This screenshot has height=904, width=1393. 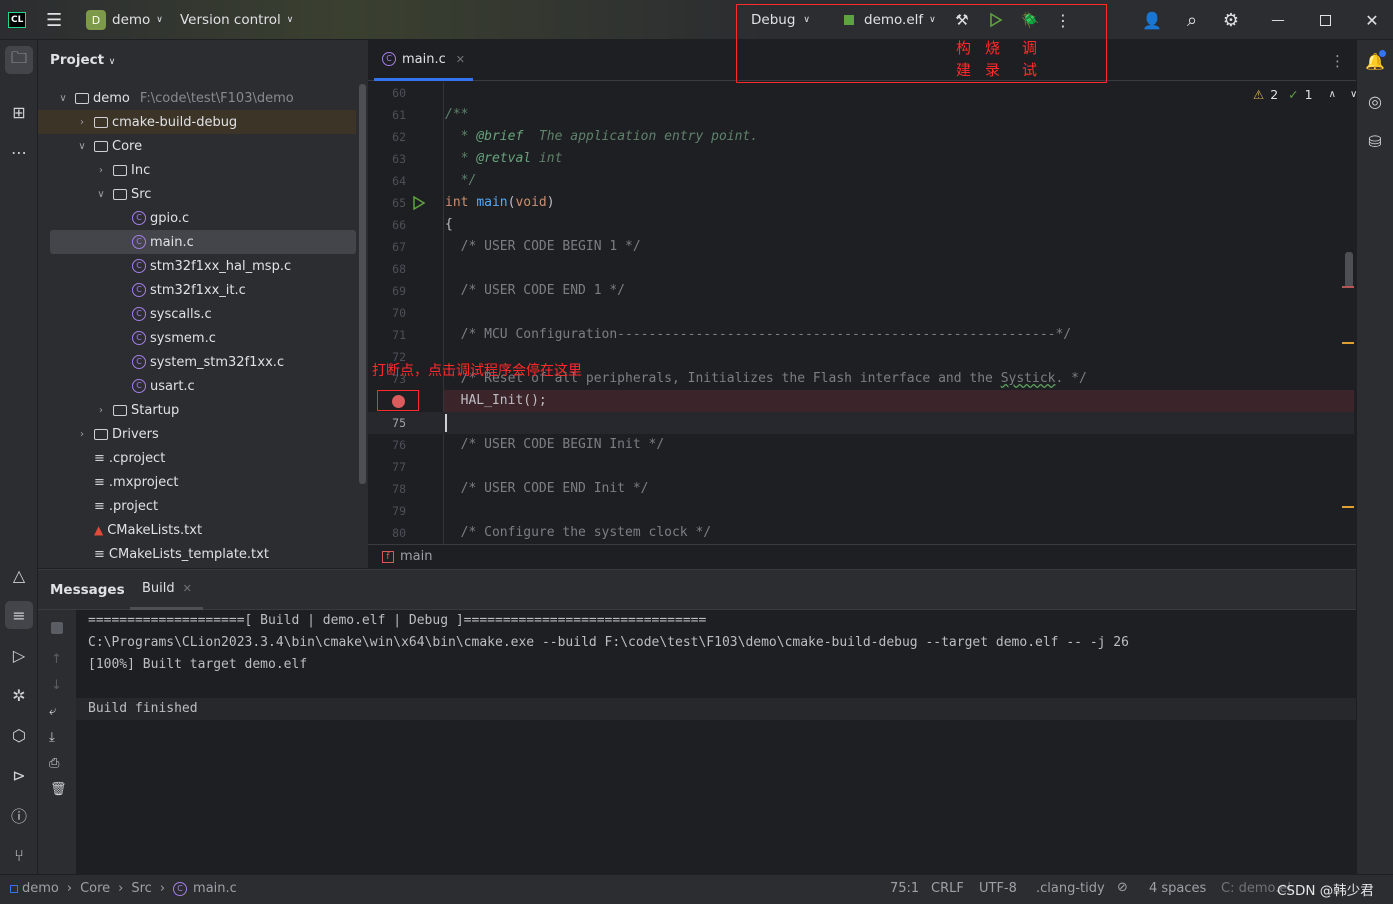 I want to click on line-number: 79, so click(x=387, y=511).